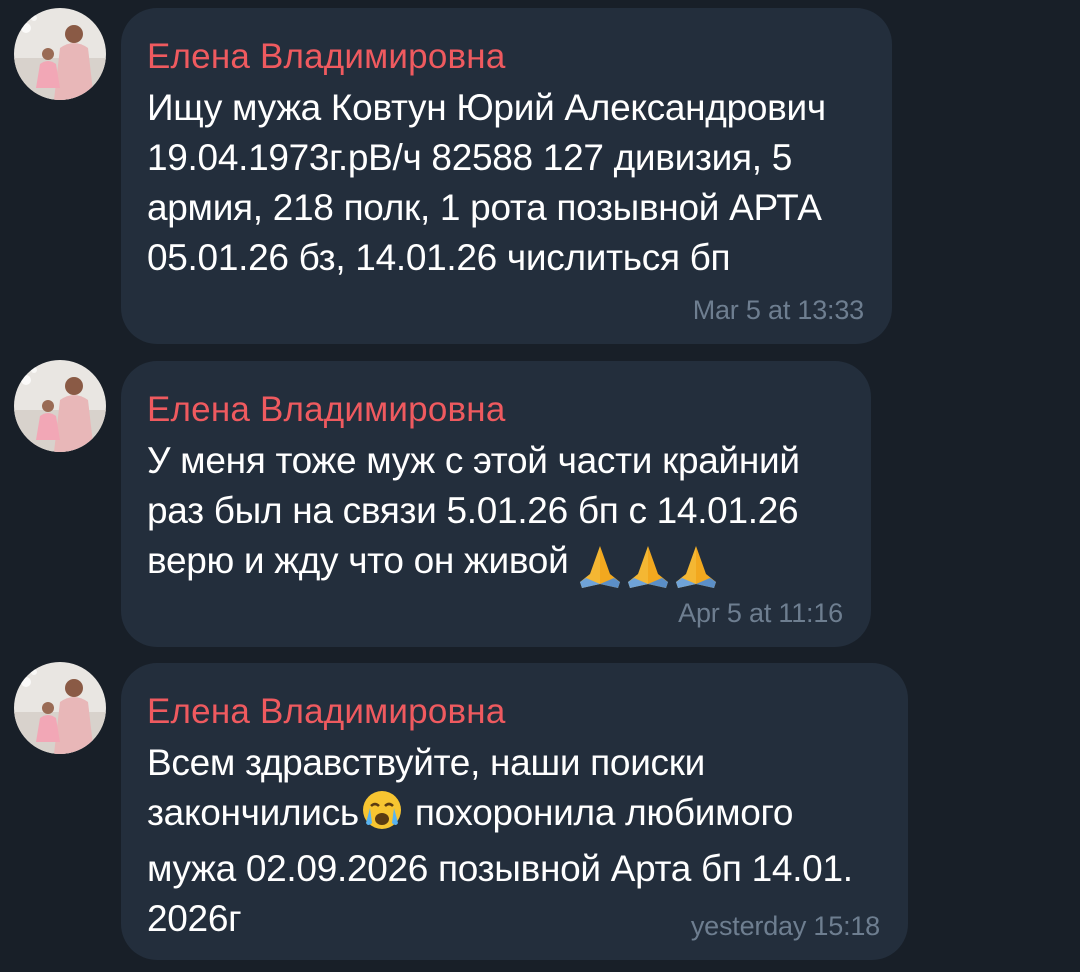 The image size is (1080, 972). I want to click on emoji-group, so click(648, 565).